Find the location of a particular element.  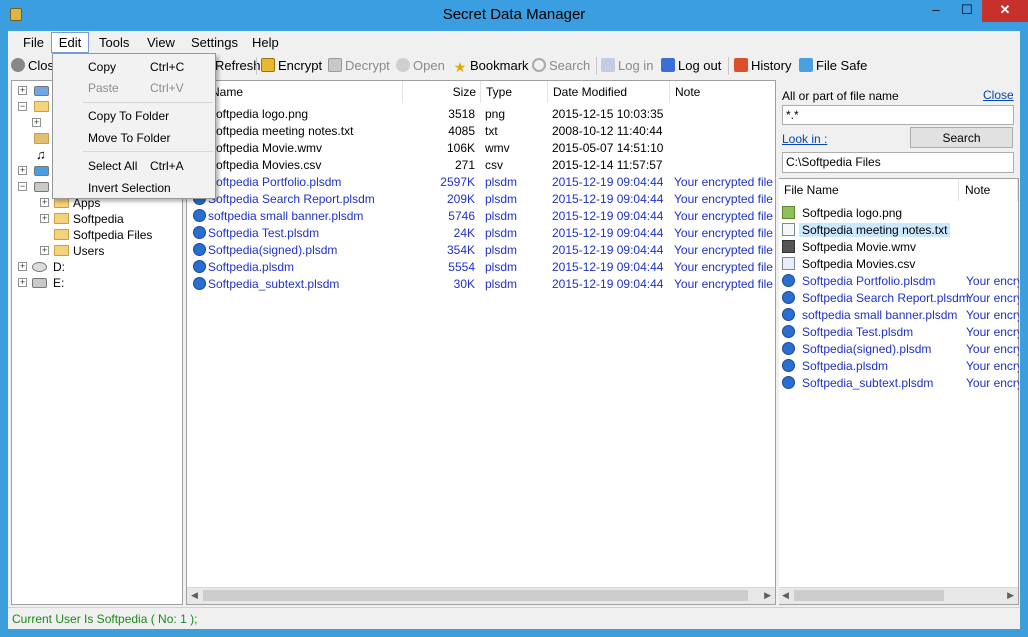

menu-item-copy: Copy Ctrl+C is located at coordinates (134, 67).